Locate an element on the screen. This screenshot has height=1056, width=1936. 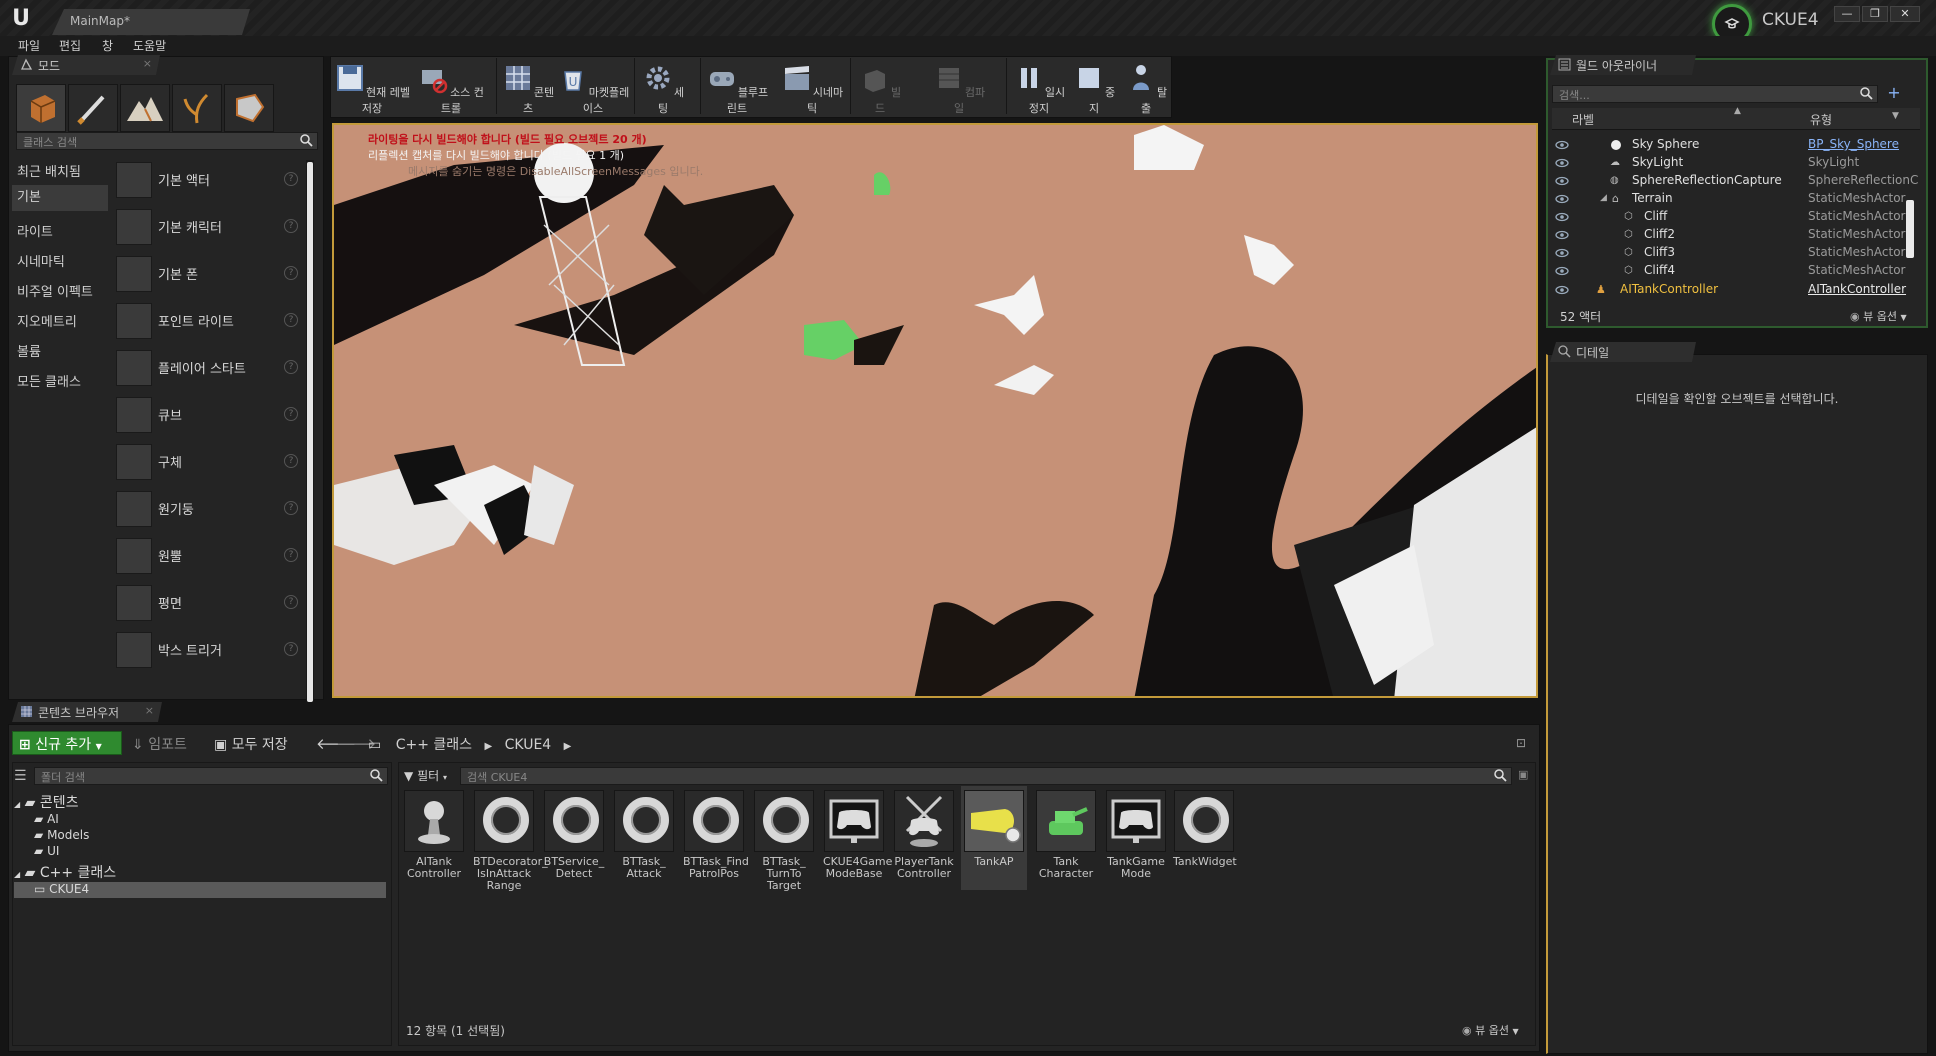
asset-tile-bttask-turntotarget: BTTask_ TurnTo Target is located at coordinates (784, 841).